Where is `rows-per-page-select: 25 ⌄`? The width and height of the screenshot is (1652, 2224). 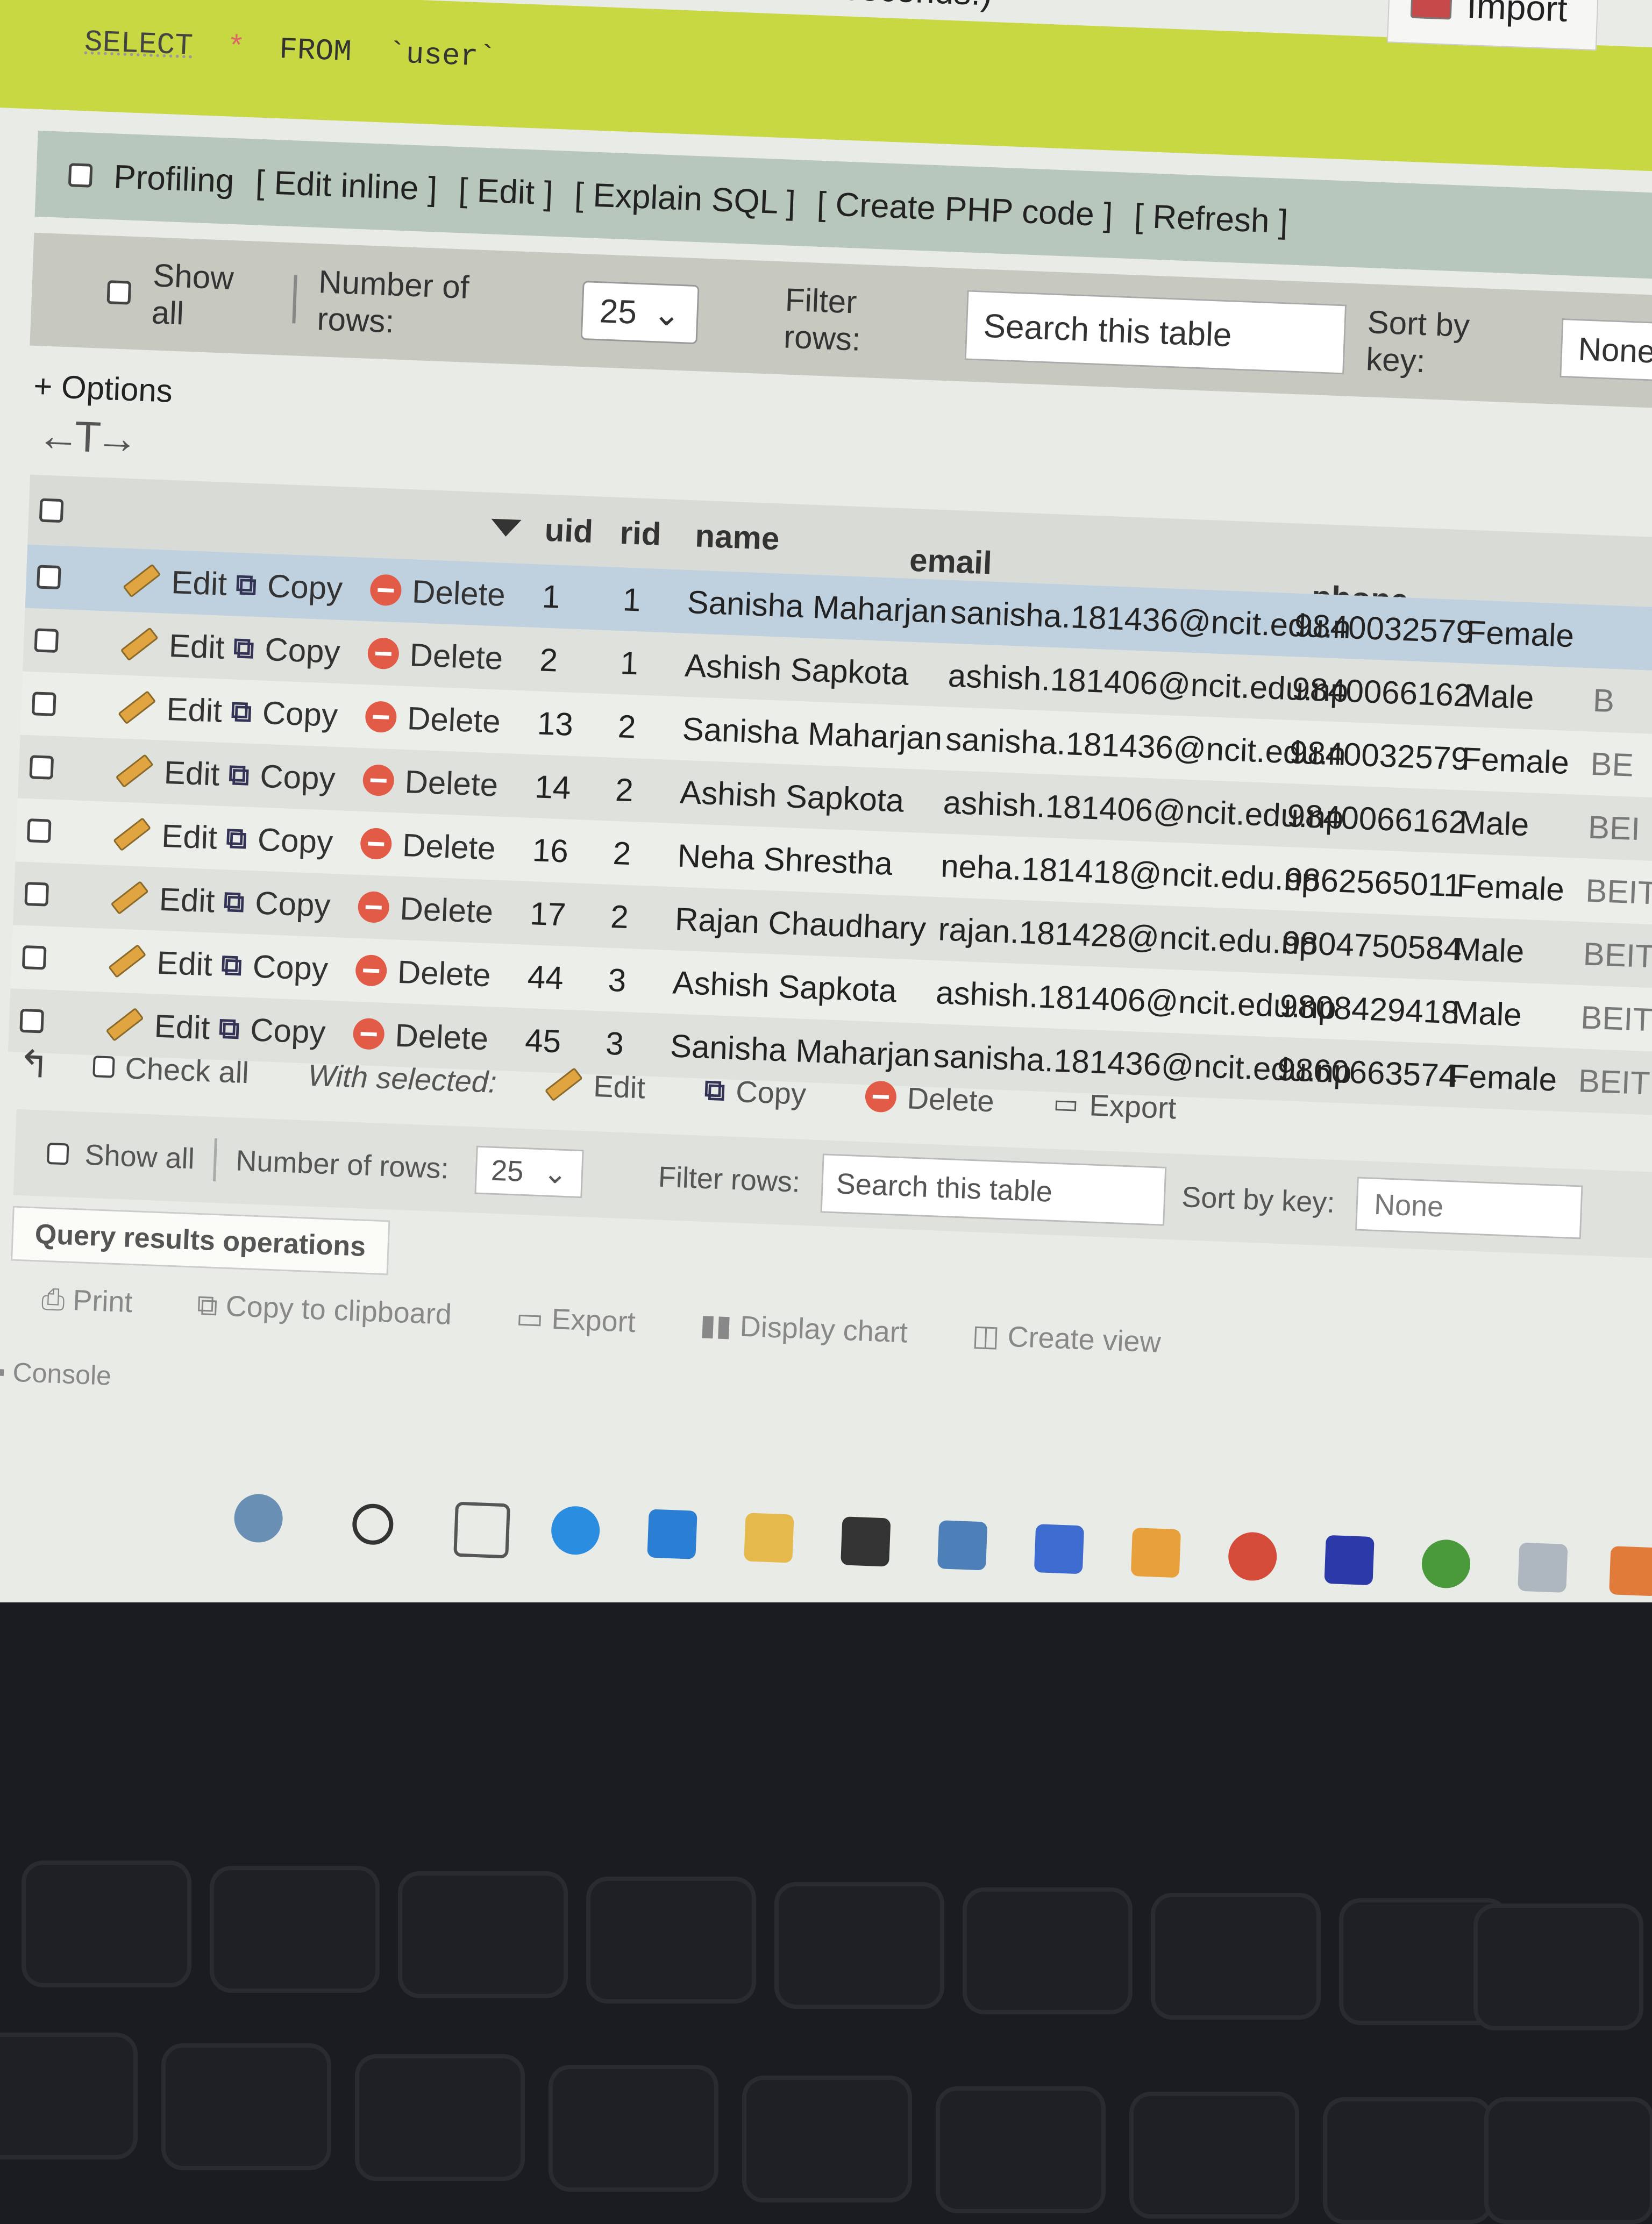
rows-per-page-select: 25 ⌄ is located at coordinates (640, 313).